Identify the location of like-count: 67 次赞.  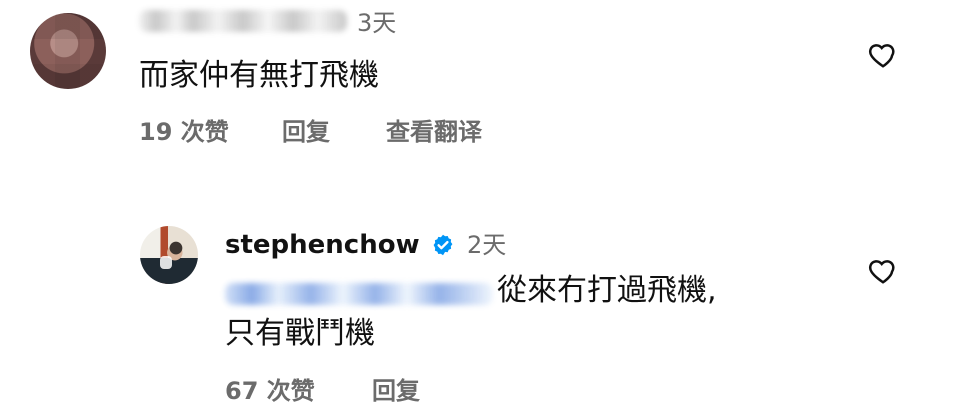
(270, 391).